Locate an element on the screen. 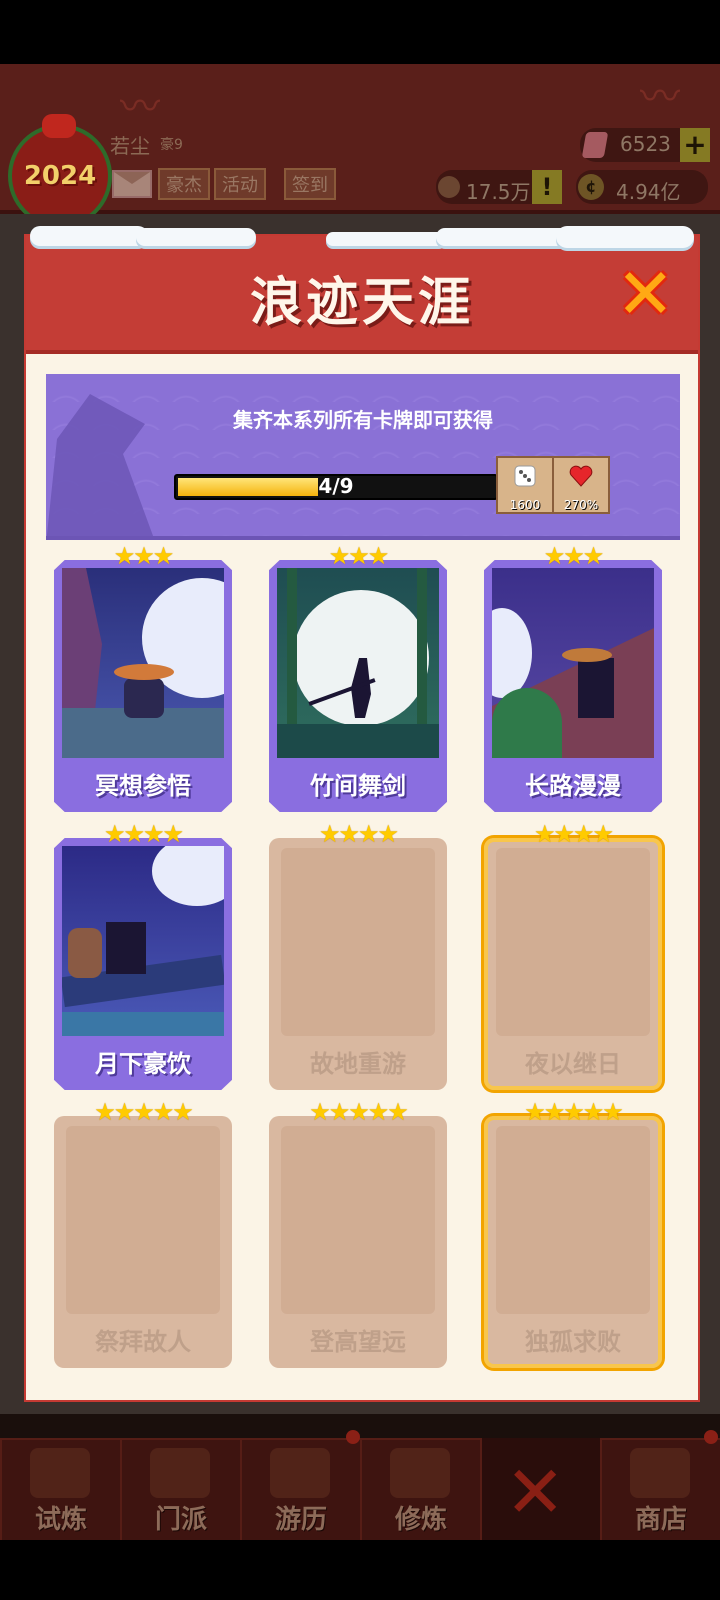 The width and height of the screenshot is (720, 1600). token-icon is located at coordinates (449, 187).